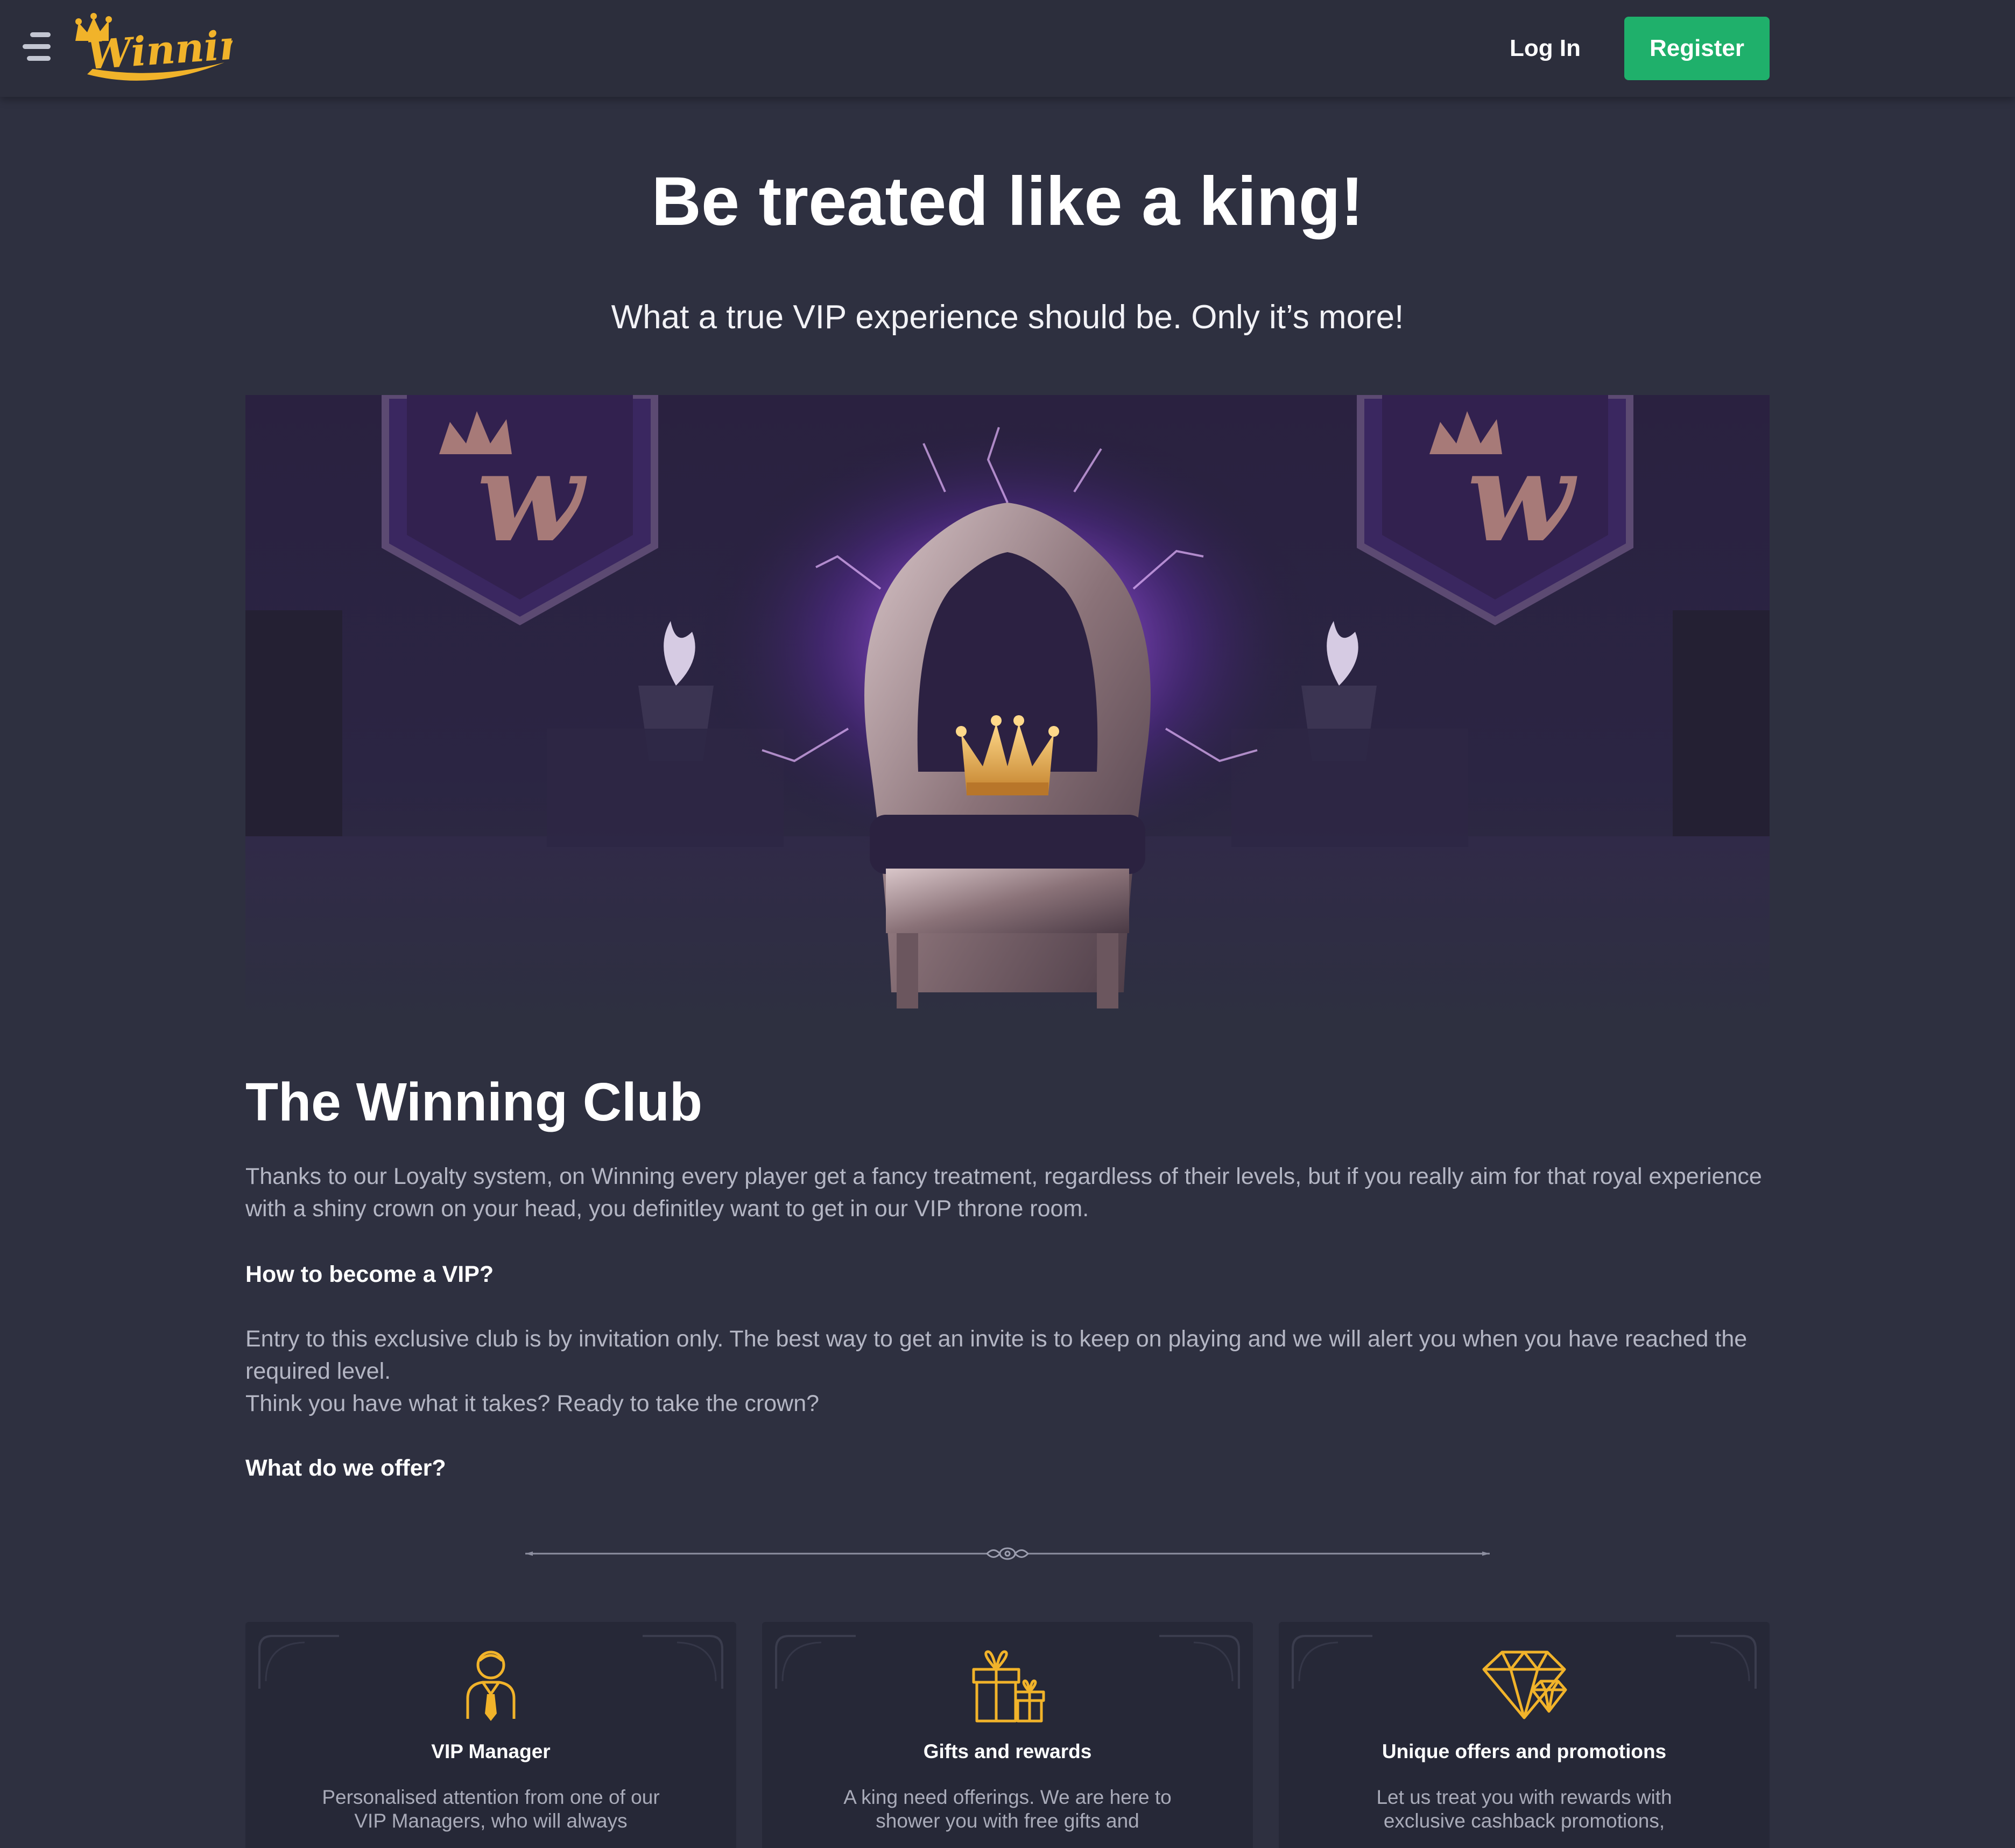 The height and width of the screenshot is (1848, 2015). I want to click on feature-title: VIP Manager, so click(491, 1751).